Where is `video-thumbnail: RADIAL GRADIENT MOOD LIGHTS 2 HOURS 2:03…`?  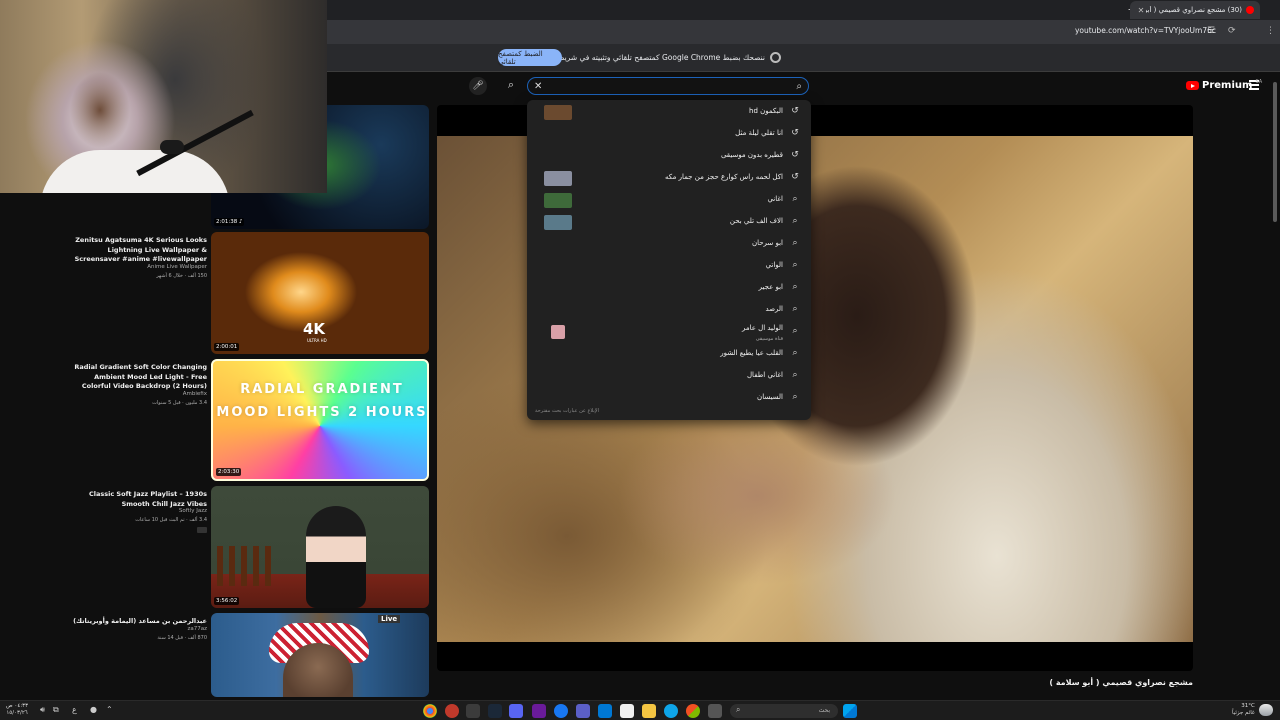
video-thumbnail: RADIAL GRADIENT MOOD LIGHTS 2 HOURS 2:03… is located at coordinates (320, 420).